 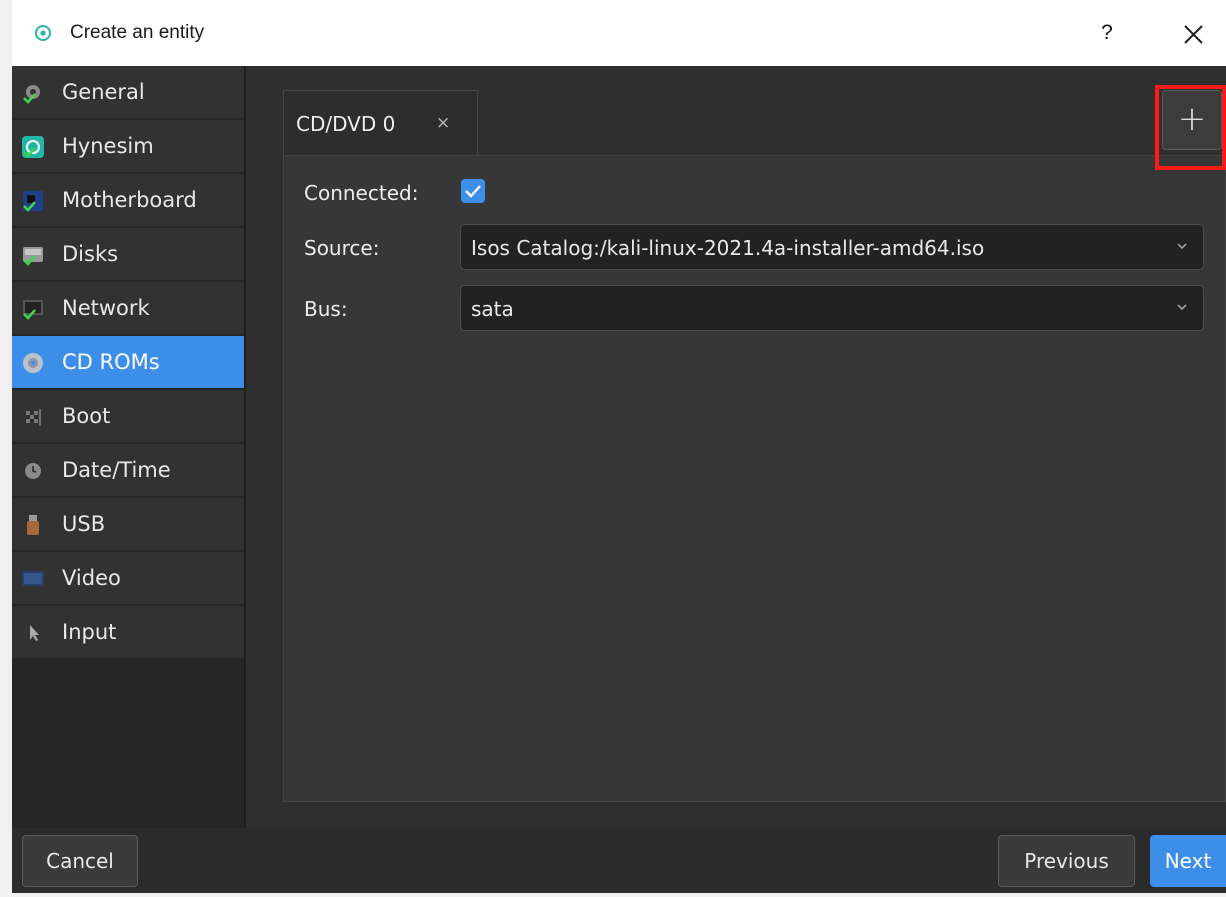 I want to click on usb-icon, so click(x=33, y=525).